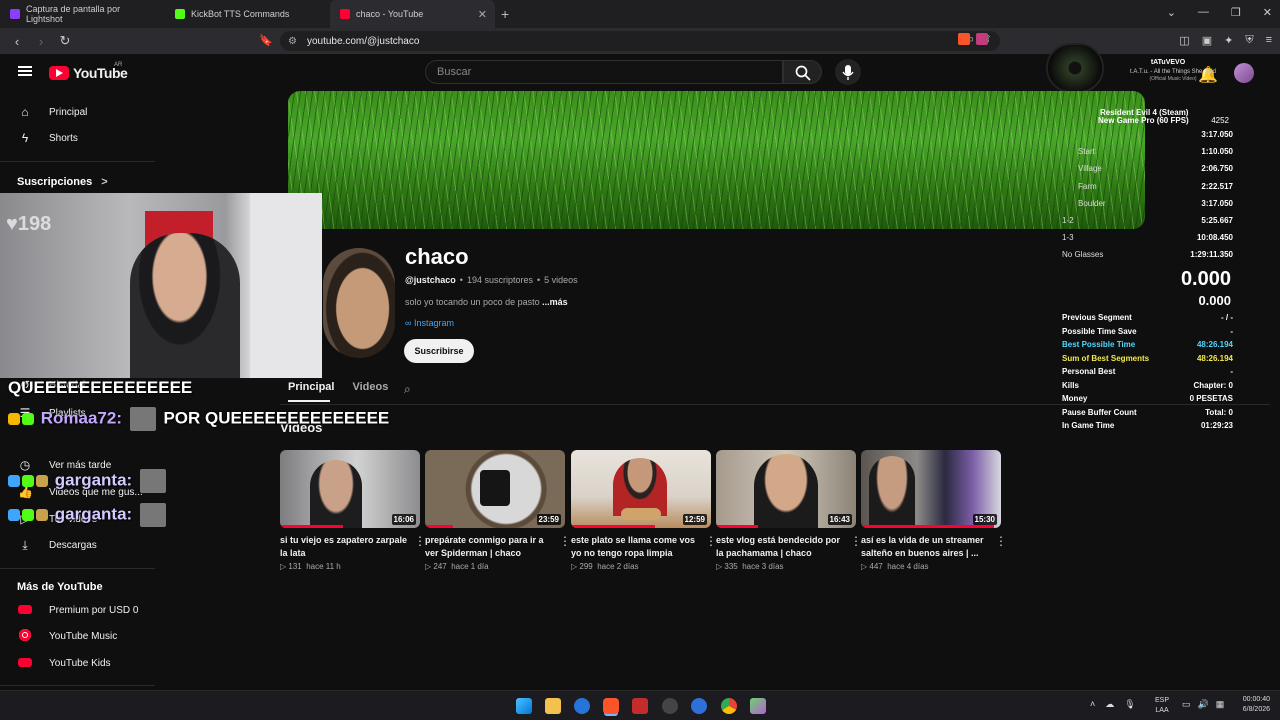 The height and width of the screenshot is (720, 1280). Describe the element at coordinates (77, 161) in the screenshot. I see `sidebar-divider` at that location.